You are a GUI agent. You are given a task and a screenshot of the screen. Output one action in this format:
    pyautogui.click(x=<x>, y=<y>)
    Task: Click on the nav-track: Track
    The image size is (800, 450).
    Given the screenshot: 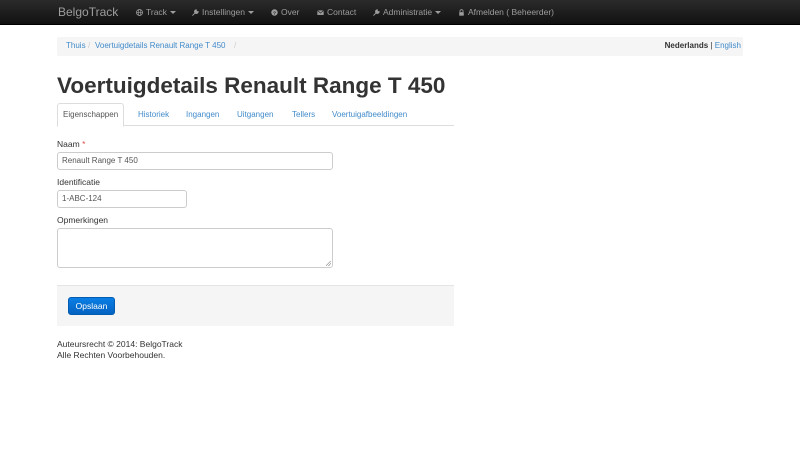 What is the action you would take?
    pyautogui.click(x=156, y=12)
    